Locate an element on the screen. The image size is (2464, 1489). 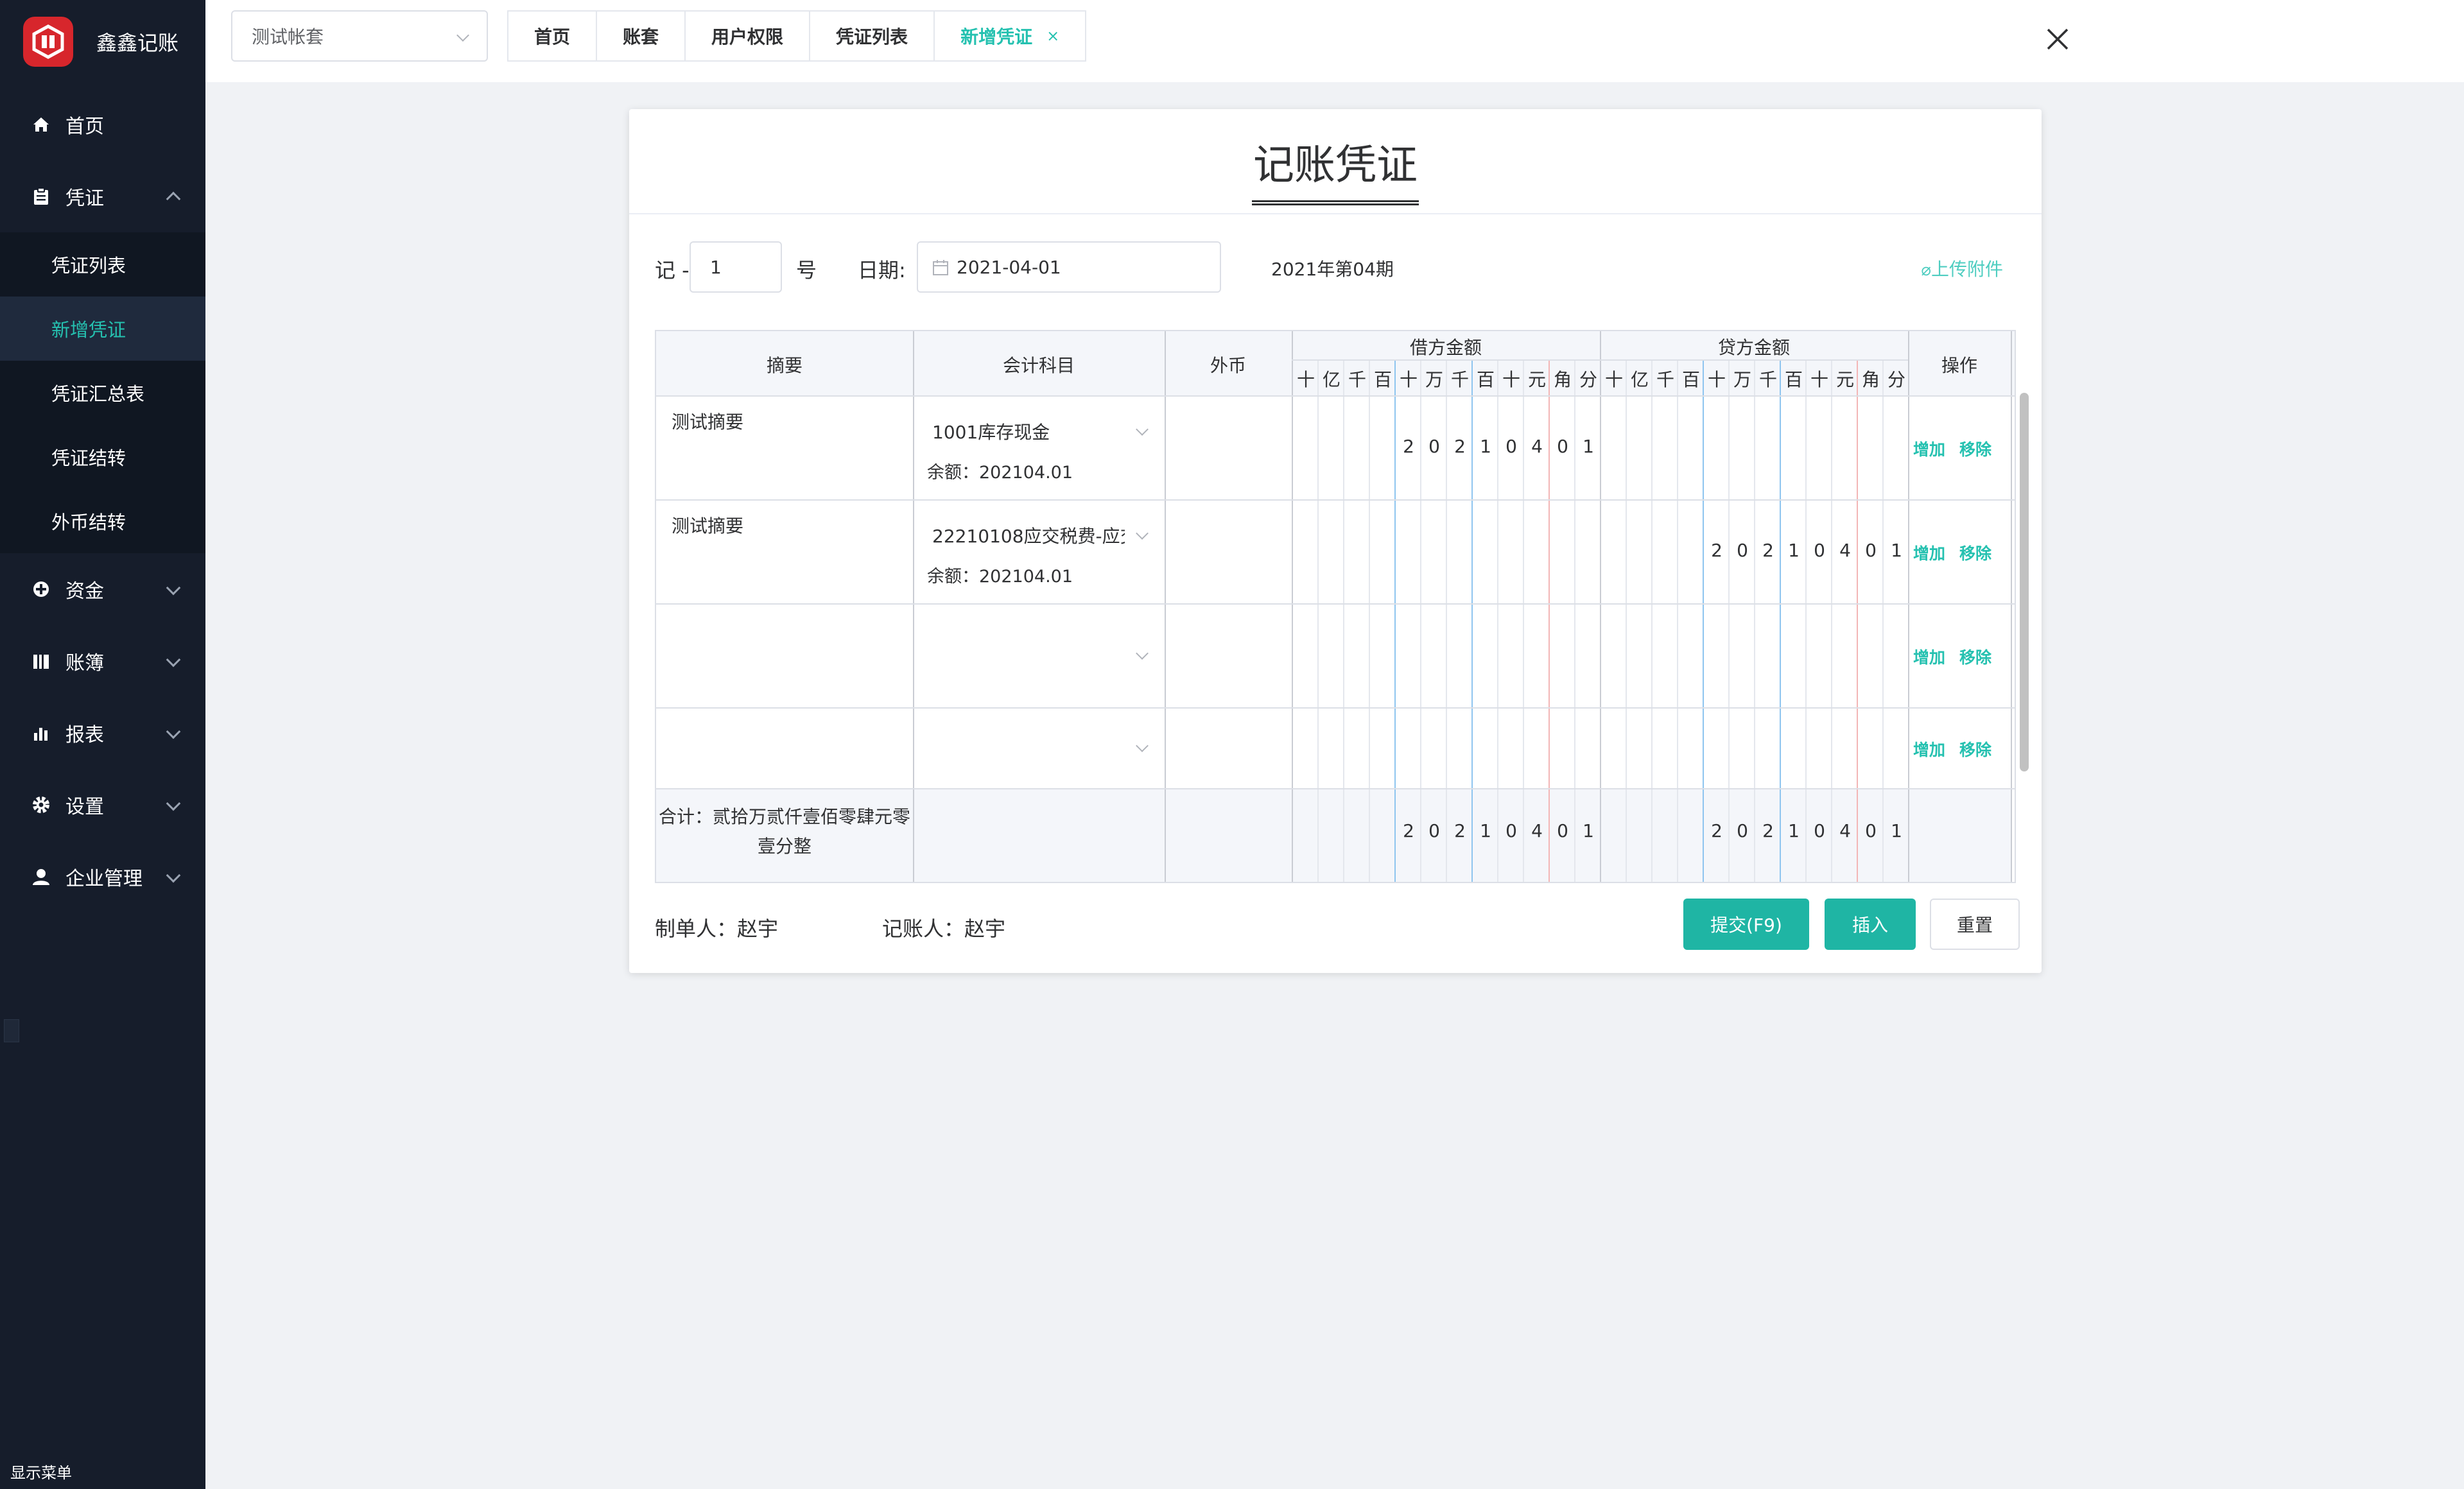
credit-unit-header: 元 is located at coordinates (1844, 379).